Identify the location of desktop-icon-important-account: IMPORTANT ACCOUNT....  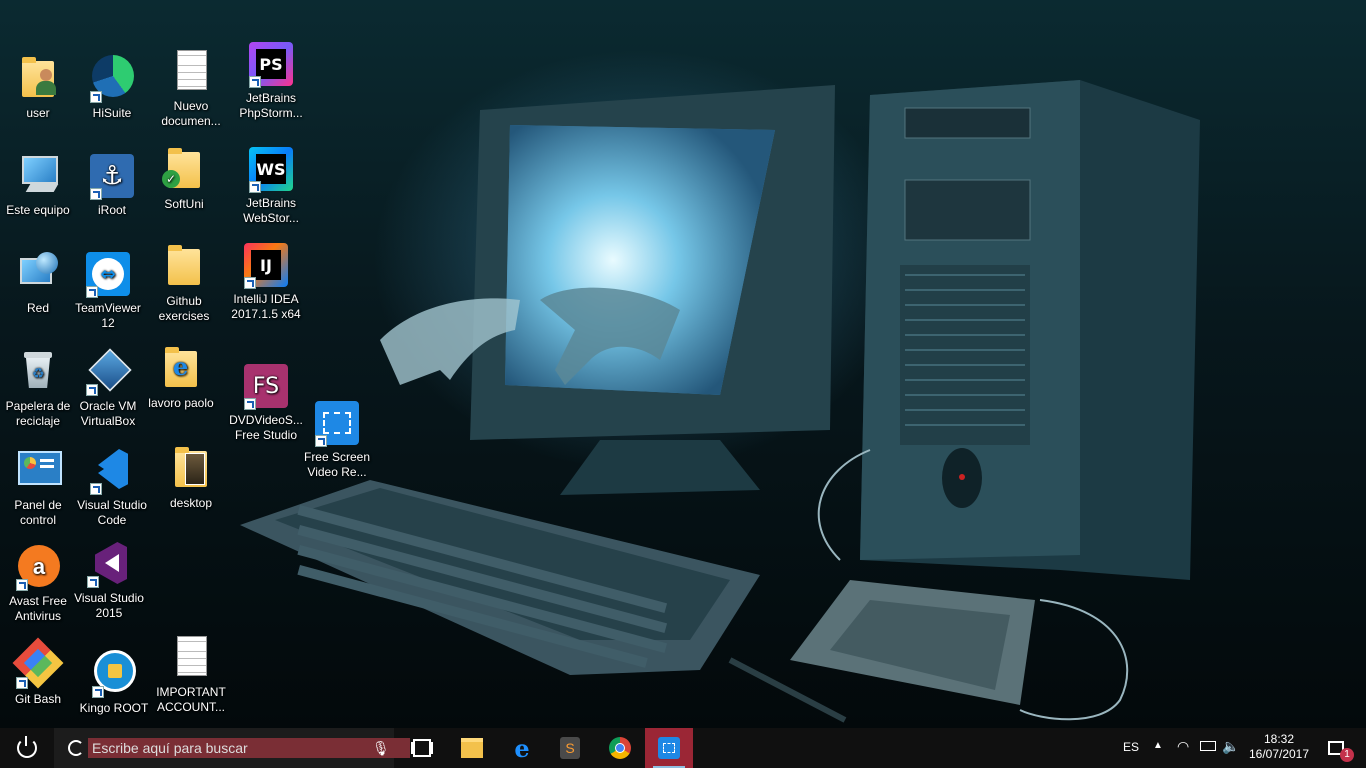
(191, 674).